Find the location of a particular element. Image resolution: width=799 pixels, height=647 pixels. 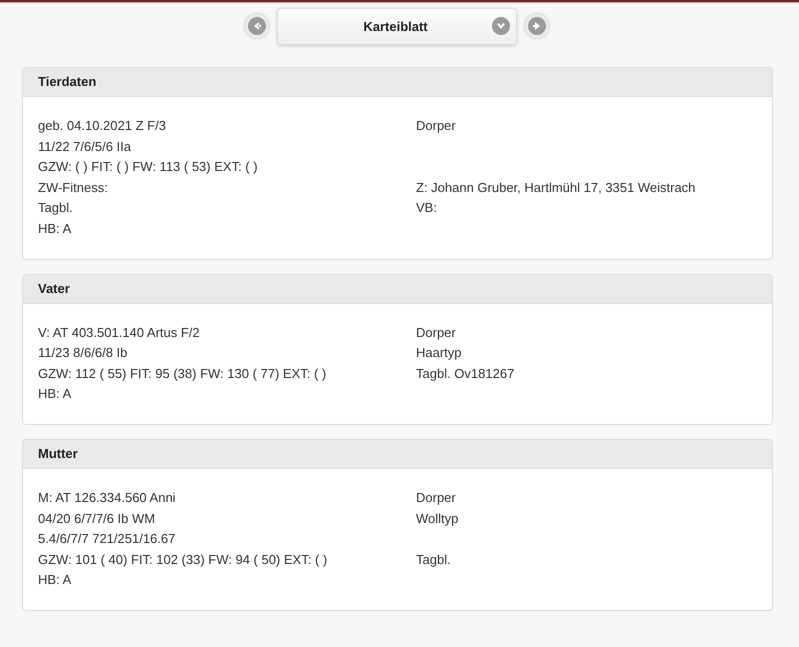

info-text: V: AT 403.501.140 Artus F/2 is located at coordinates (119, 333).